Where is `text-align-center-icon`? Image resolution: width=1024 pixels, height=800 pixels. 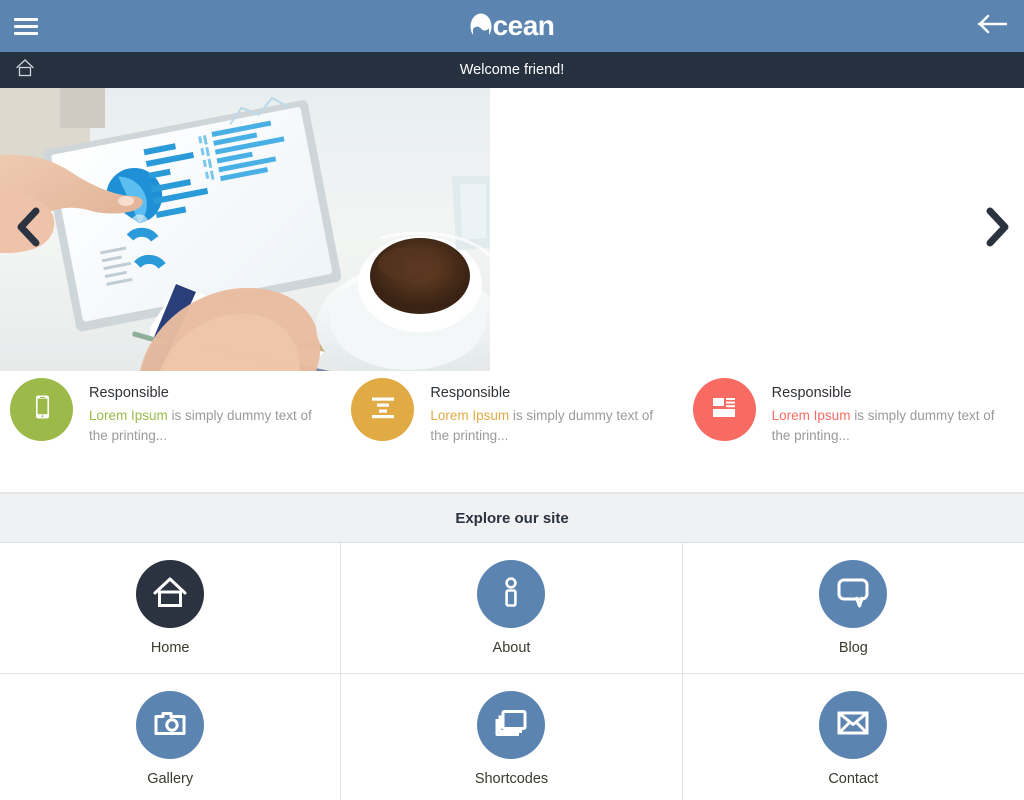
text-align-center-icon is located at coordinates (383, 409).